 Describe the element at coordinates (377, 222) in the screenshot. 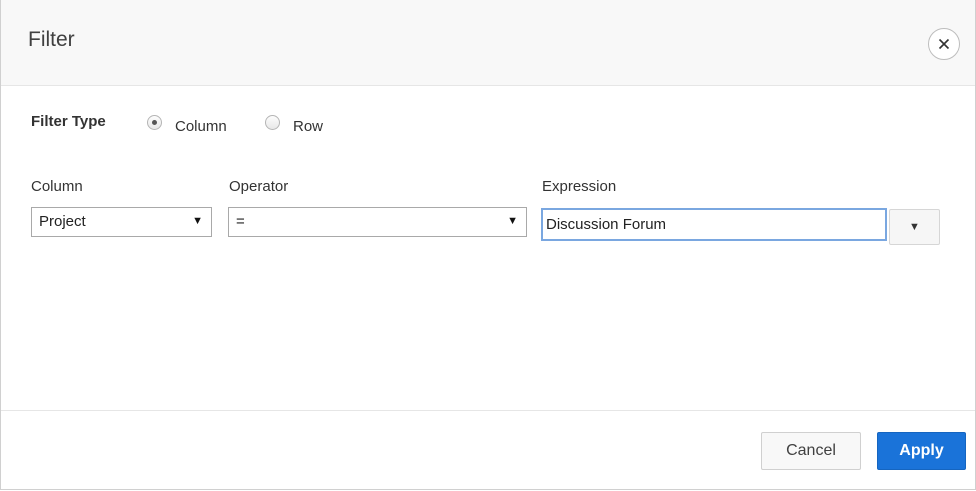

I see `operator-select: = ▼` at that location.